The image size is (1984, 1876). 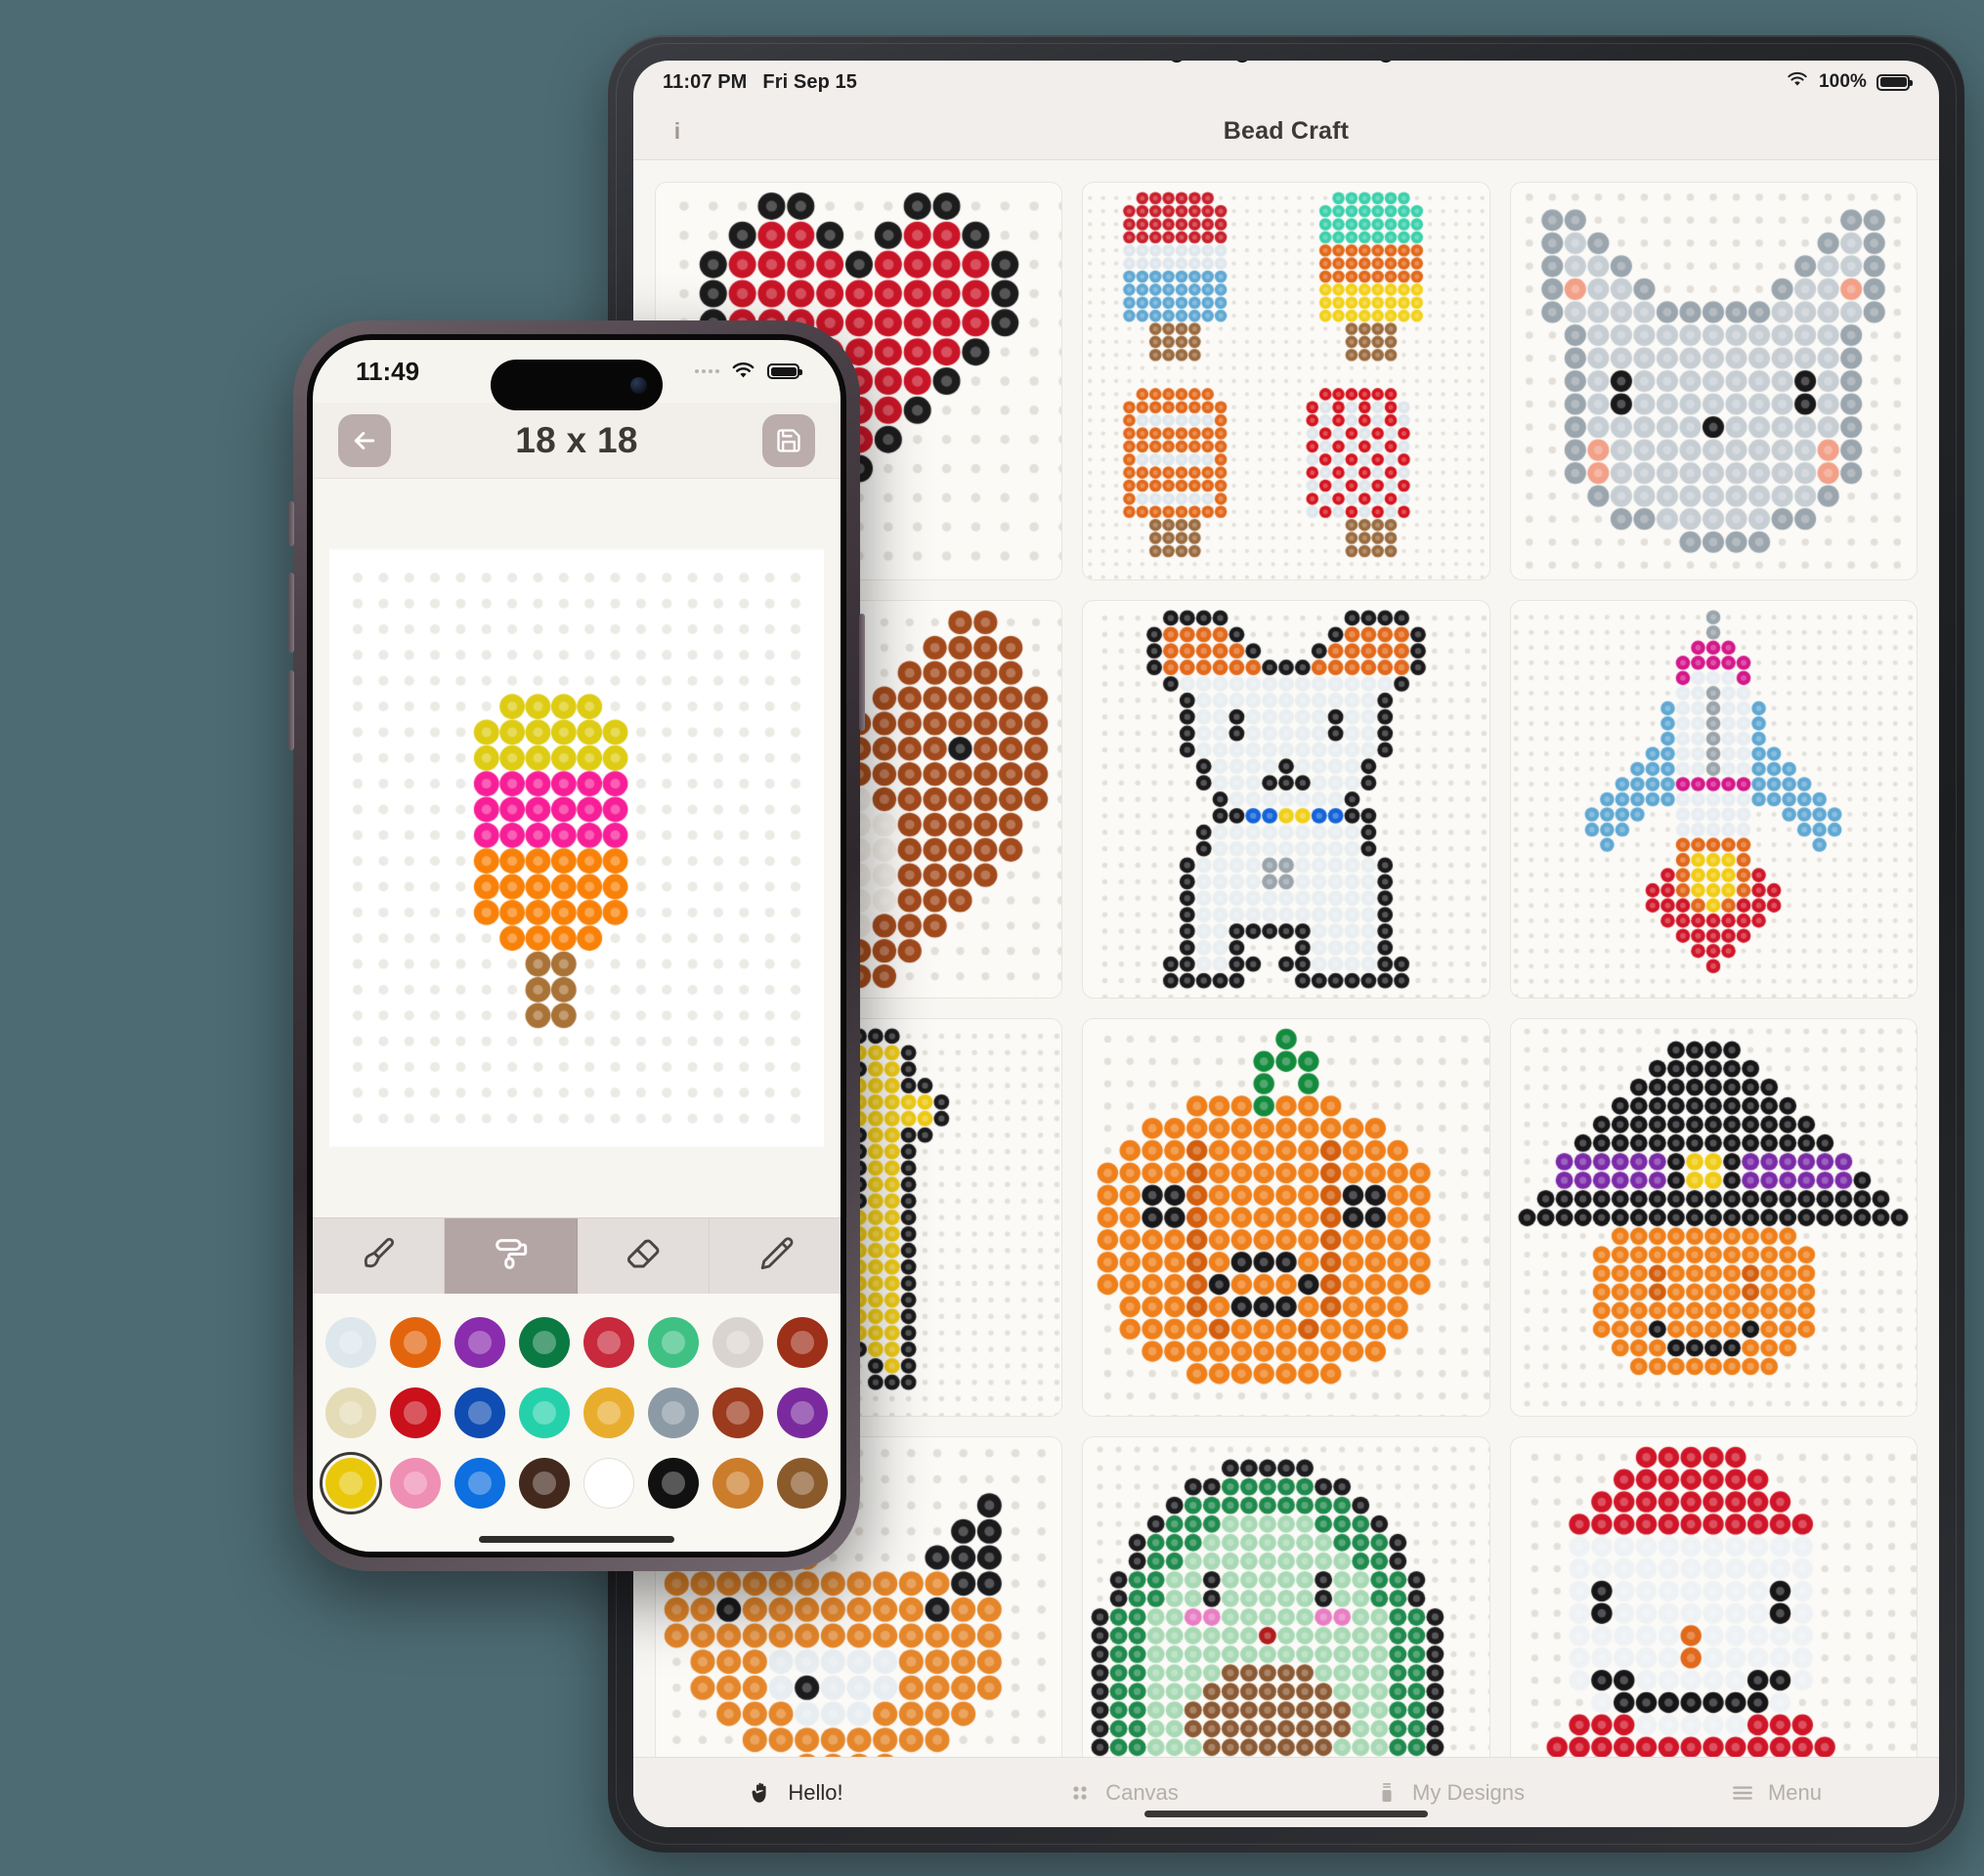 What do you see at coordinates (775, 1256) in the screenshot?
I see `tool-pencil-button` at bounding box center [775, 1256].